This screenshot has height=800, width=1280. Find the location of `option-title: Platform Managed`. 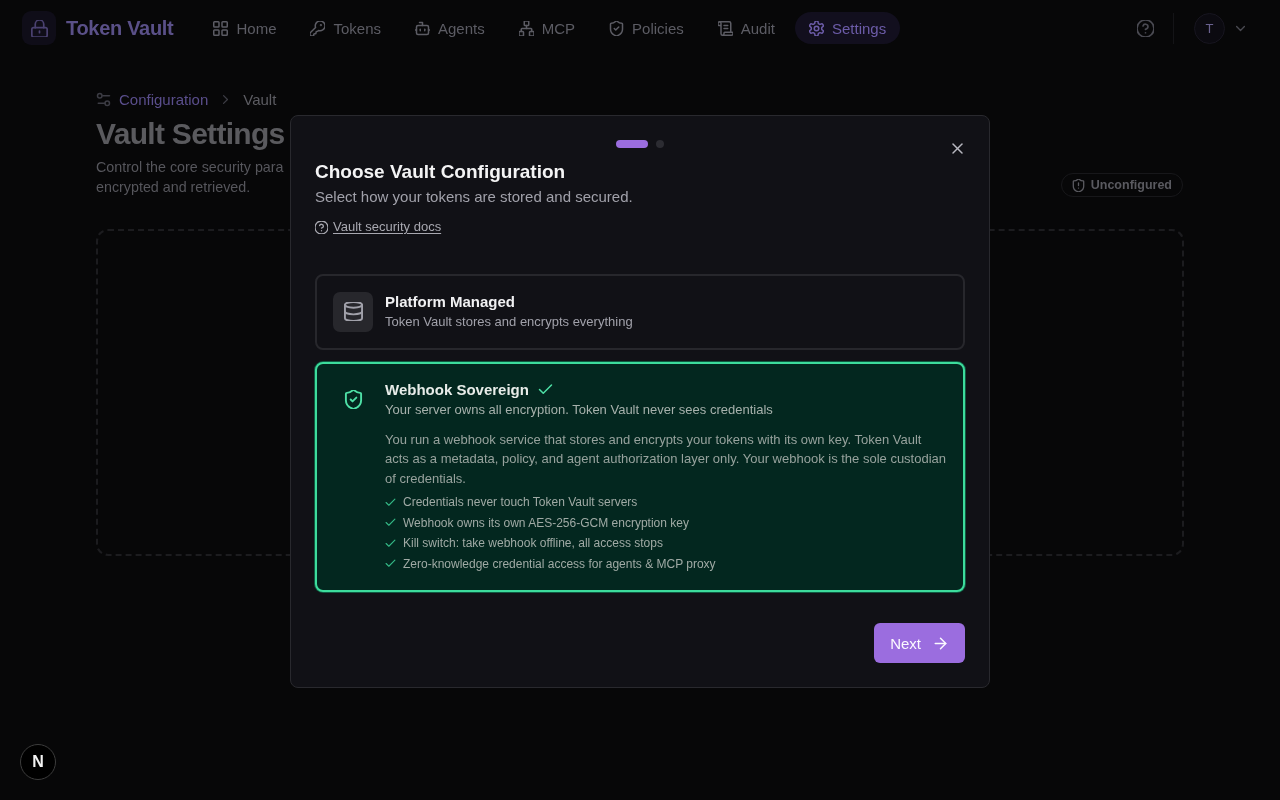

option-title: Platform Managed is located at coordinates (450, 301).